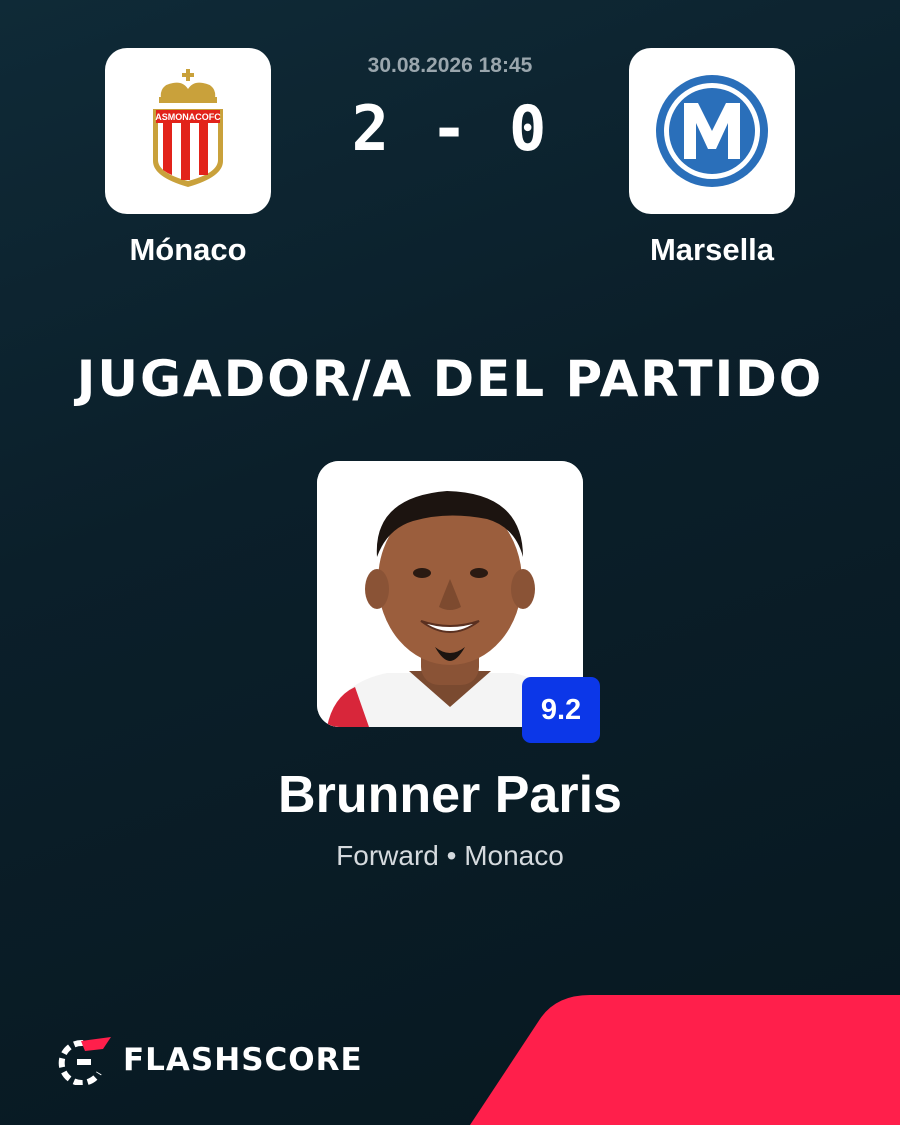 This screenshot has height=1125, width=900. I want to click on home-team-name: Mónaco, so click(188, 249).